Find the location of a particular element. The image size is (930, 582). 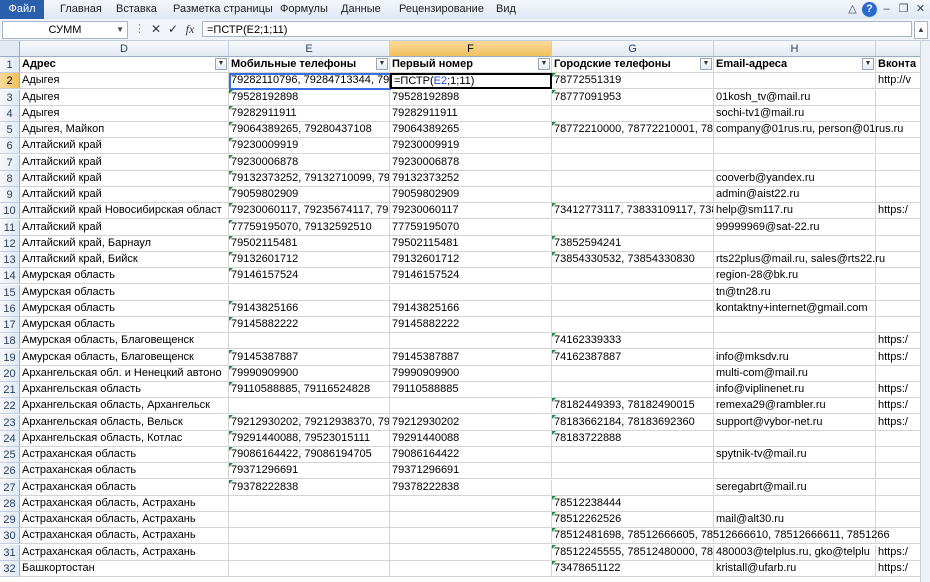

table-cell: 79064389265 is located at coordinates (471, 130).